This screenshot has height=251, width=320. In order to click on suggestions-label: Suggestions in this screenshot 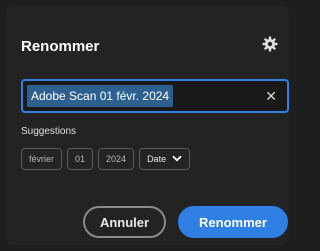, I will do `click(49, 131)`.